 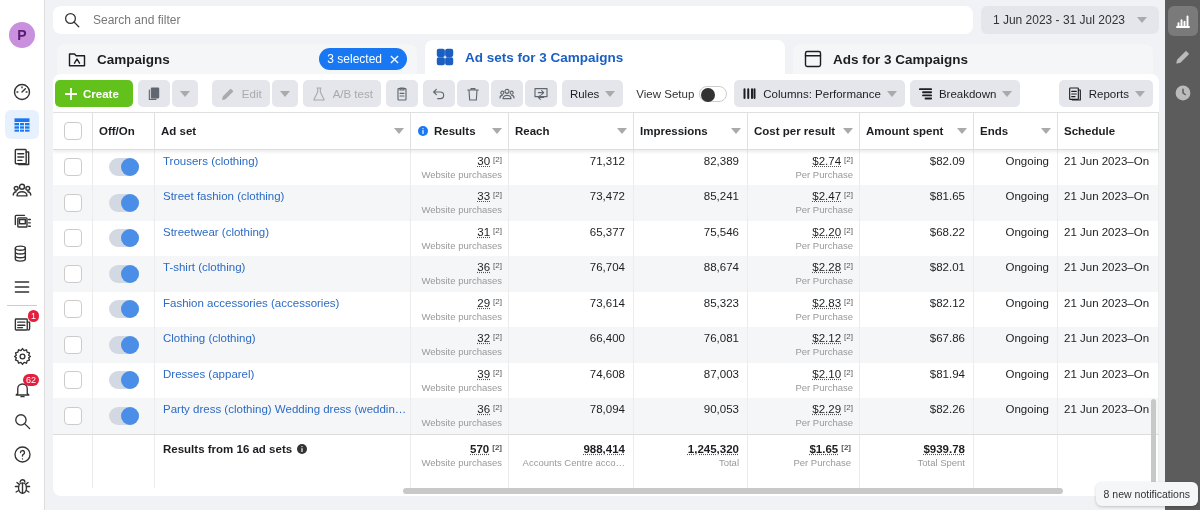 What do you see at coordinates (1146, 494) in the screenshot?
I see `notification-toast: 8 new notifications` at bounding box center [1146, 494].